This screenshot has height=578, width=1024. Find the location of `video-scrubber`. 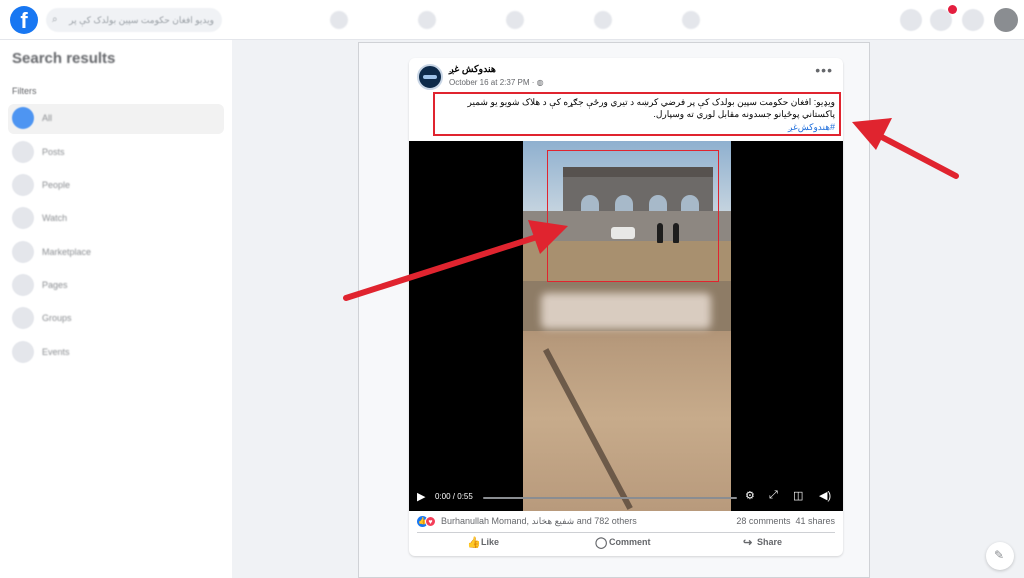

video-scrubber is located at coordinates (610, 498).